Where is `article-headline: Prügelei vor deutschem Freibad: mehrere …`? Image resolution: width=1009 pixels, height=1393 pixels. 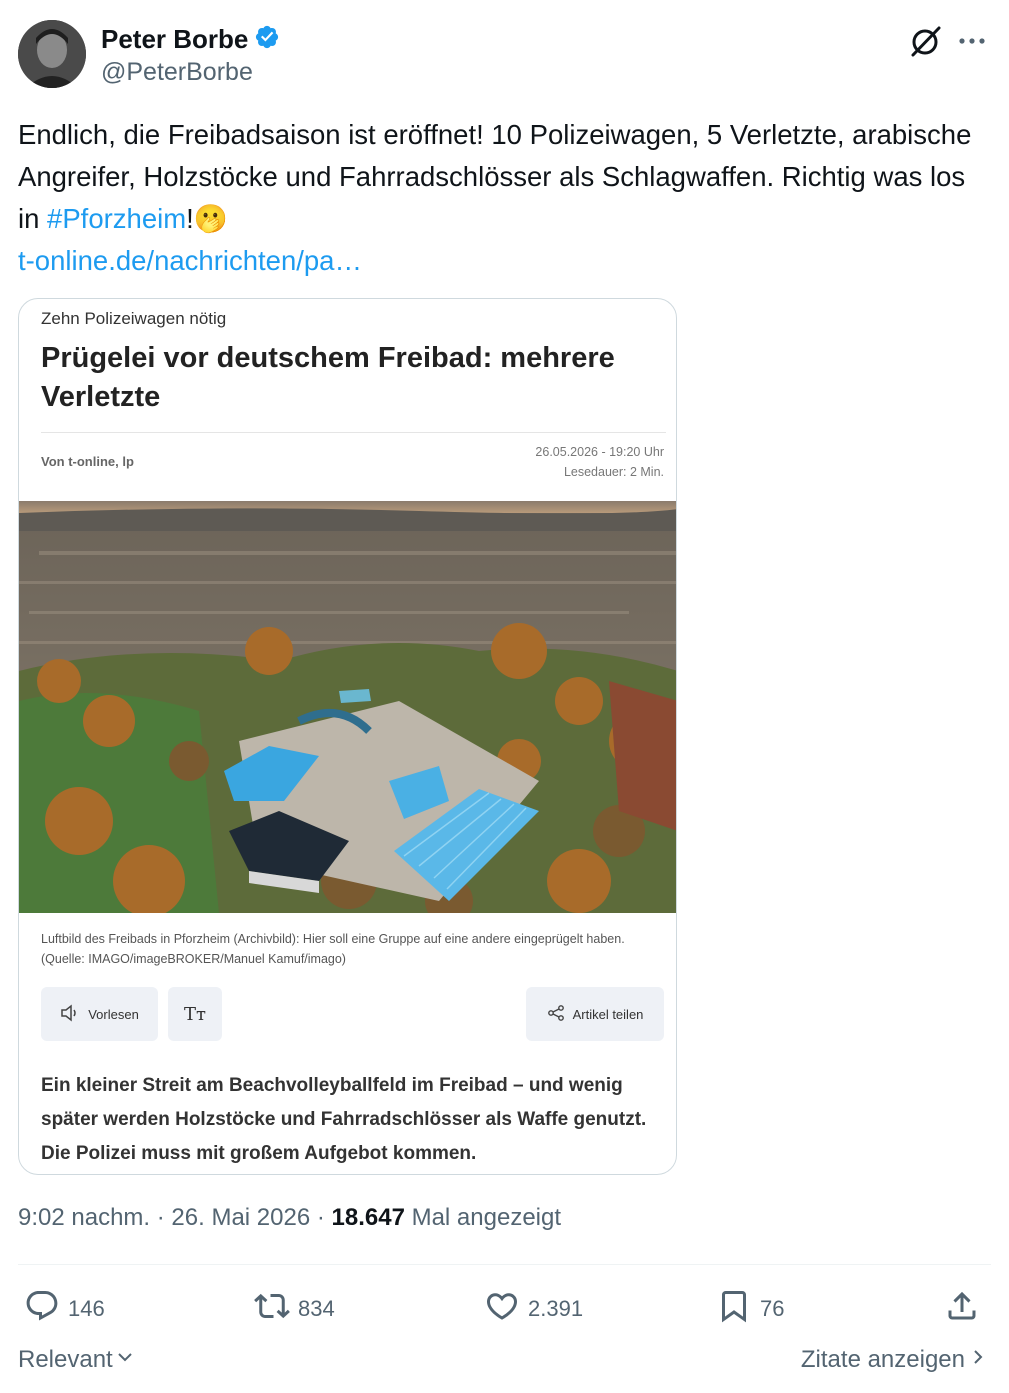 article-headline: Prügelei vor deutschem Freibad: mehrere … is located at coordinates (328, 377).